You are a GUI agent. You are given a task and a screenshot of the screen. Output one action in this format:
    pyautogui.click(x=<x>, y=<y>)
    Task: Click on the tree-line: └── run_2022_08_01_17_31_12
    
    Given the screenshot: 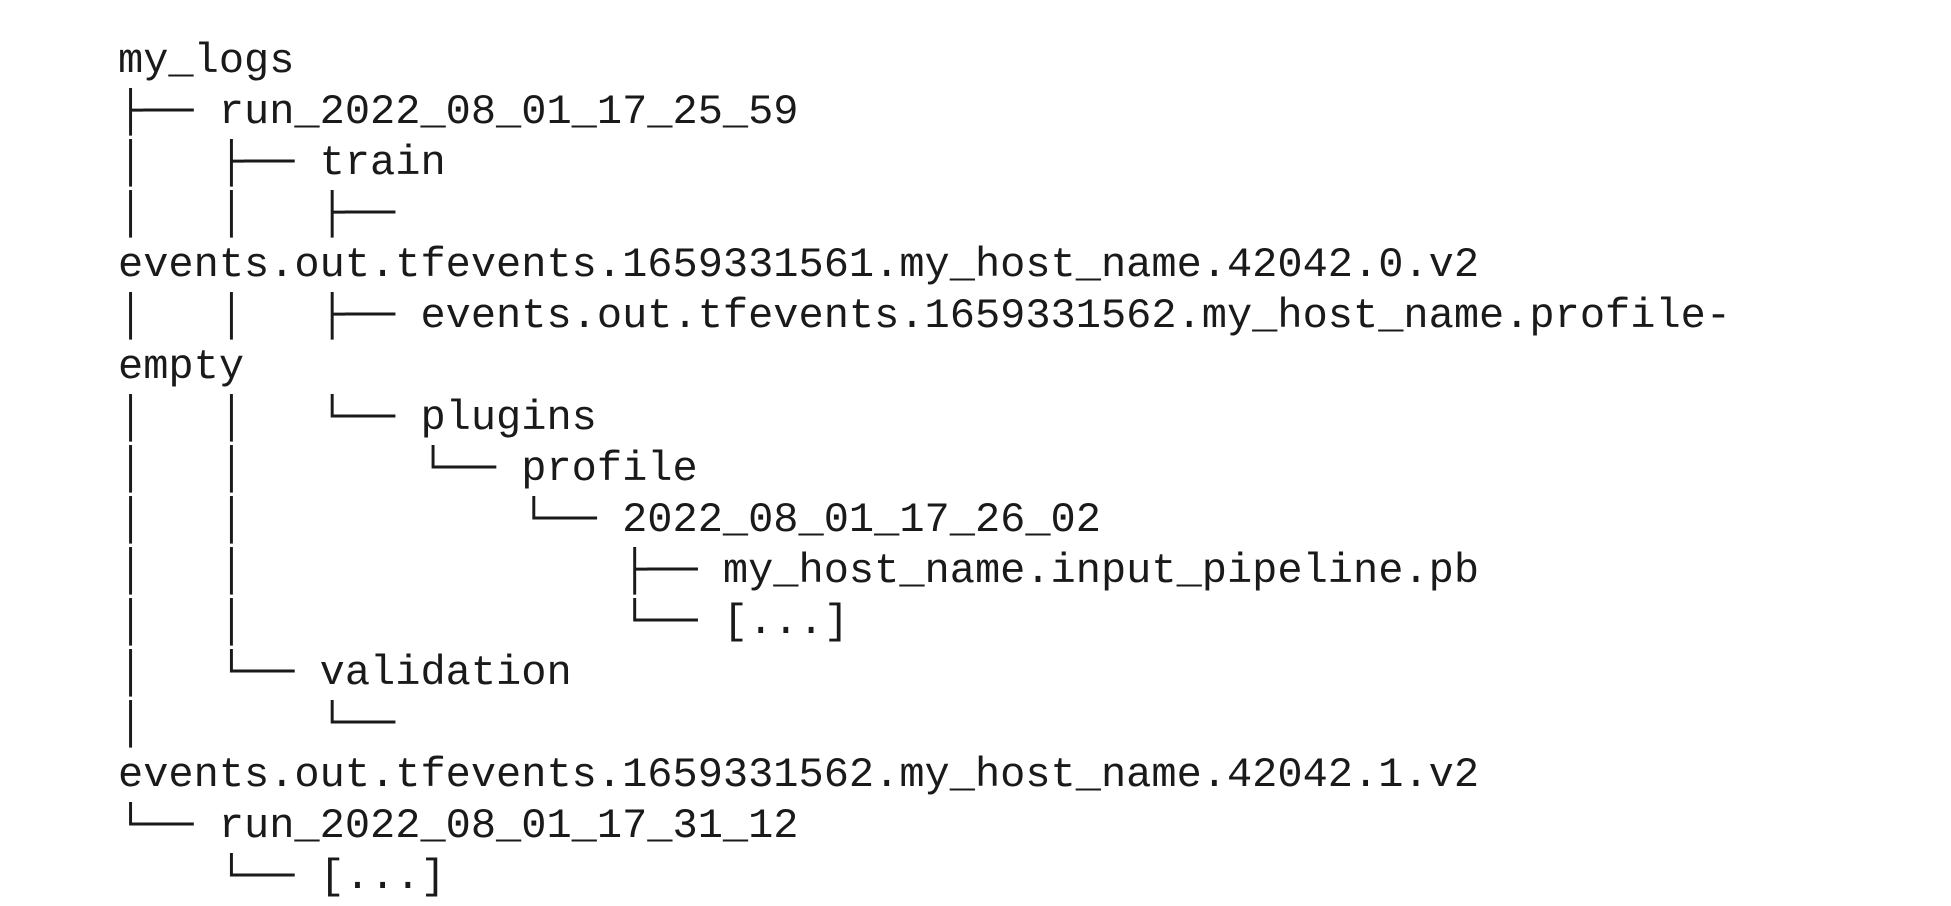 What is the action you would take?
    pyautogui.click(x=458, y=826)
    